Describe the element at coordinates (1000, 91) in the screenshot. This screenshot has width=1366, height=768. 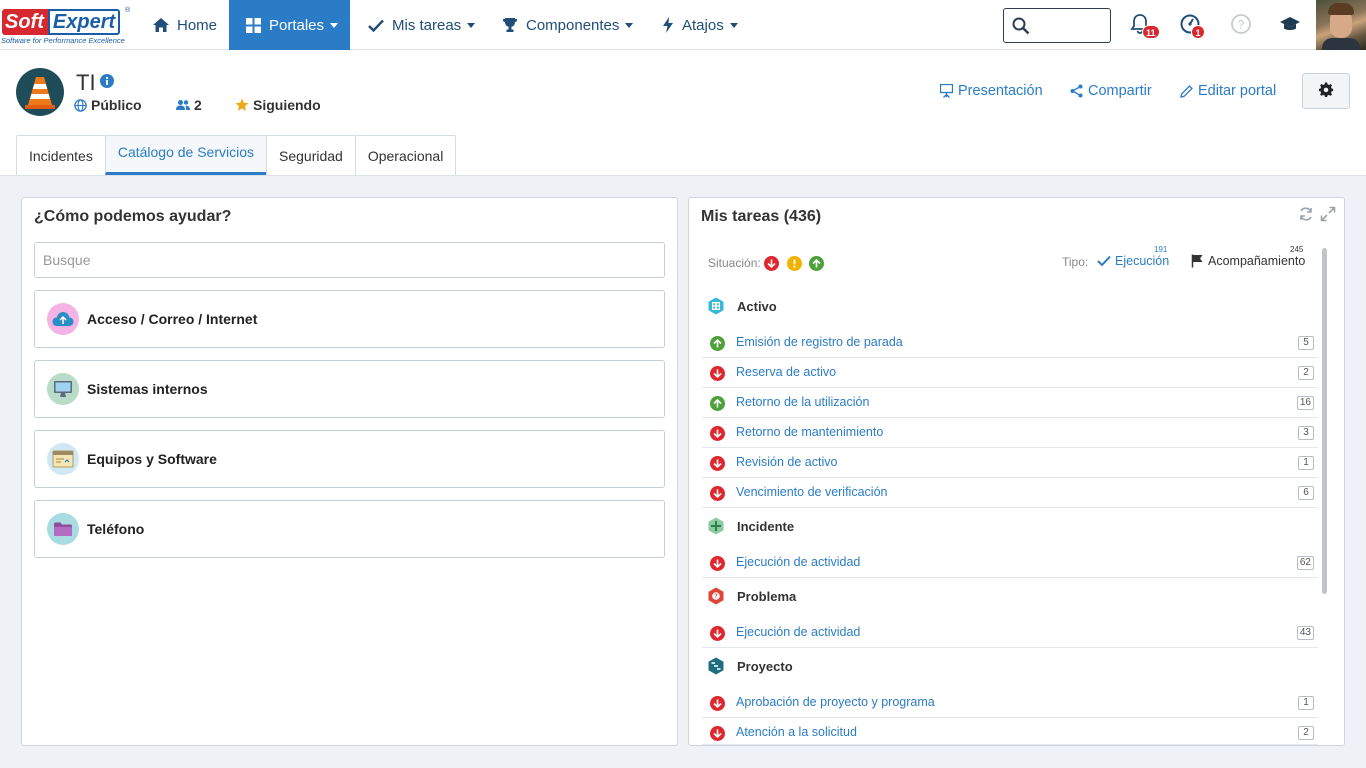
I see `presentation-label: Presentación` at that location.